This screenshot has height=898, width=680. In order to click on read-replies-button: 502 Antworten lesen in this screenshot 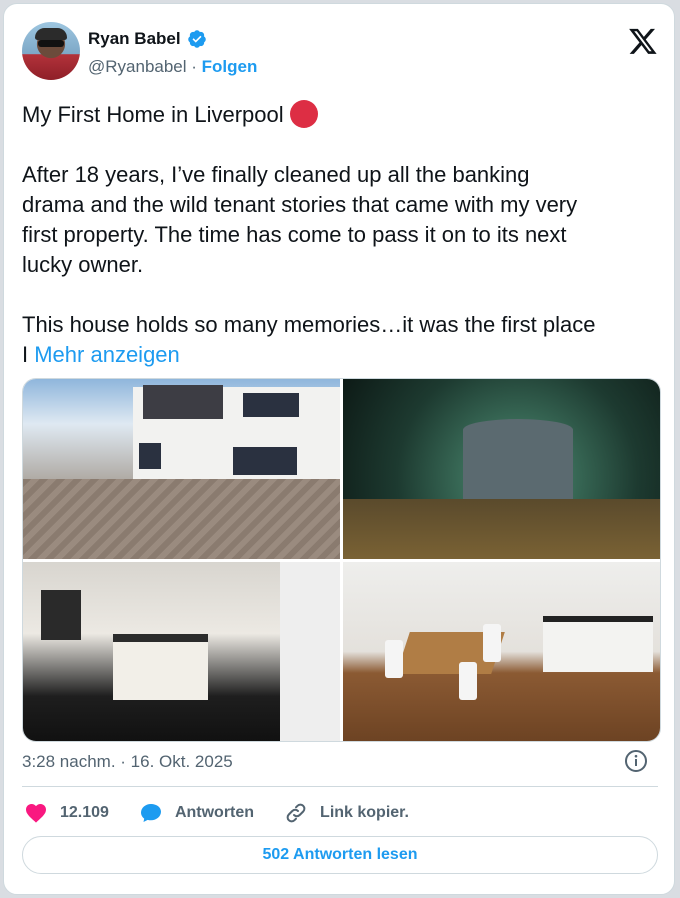, I will do `click(340, 855)`.